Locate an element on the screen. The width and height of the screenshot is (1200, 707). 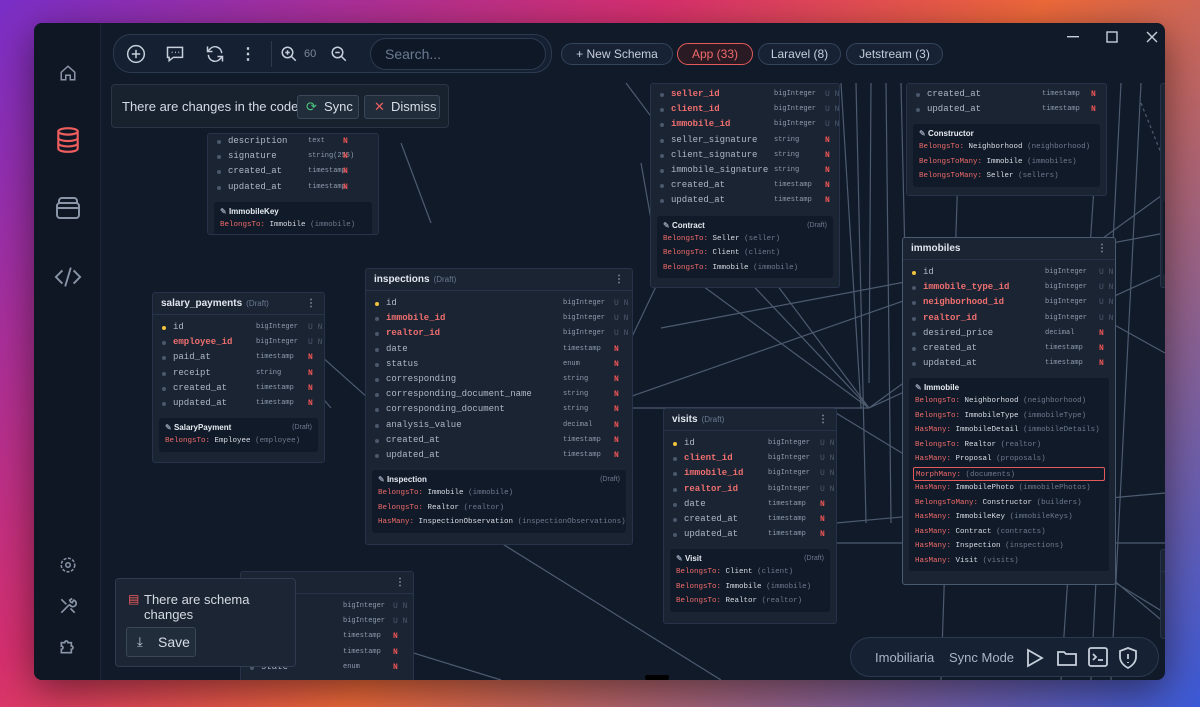
column-row: analysis_value decimal N is located at coordinates (499, 425).